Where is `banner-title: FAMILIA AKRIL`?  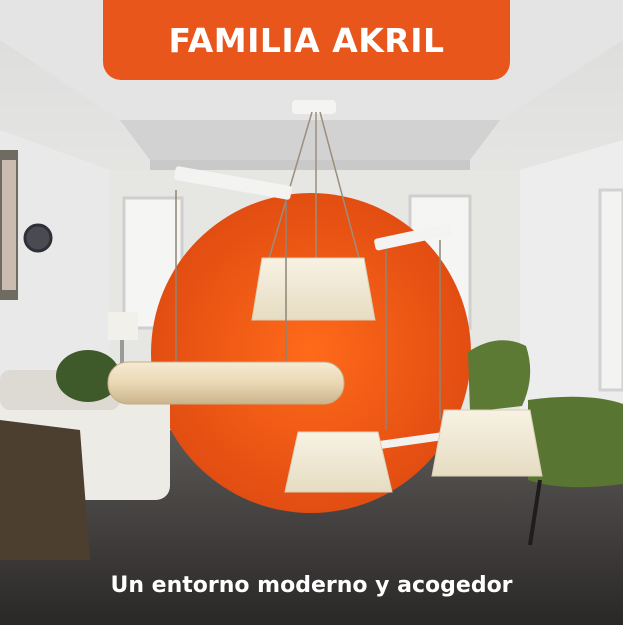 banner-title: FAMILIA AKRIL is located at coordinates (306, 40).